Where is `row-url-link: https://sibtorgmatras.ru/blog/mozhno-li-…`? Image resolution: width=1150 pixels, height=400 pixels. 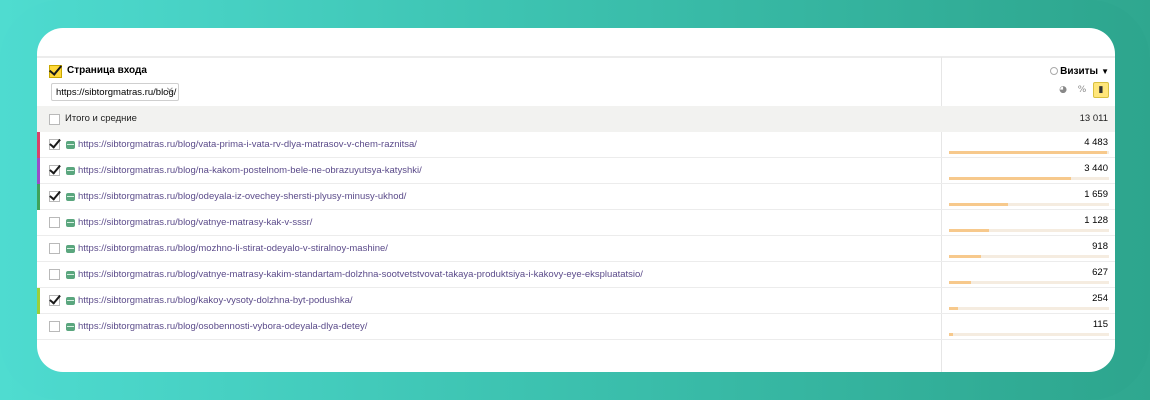
row-url-link: https://sibtorgmatras.ru/blog/mozhno-li-… is located at coordinates (233, 248).